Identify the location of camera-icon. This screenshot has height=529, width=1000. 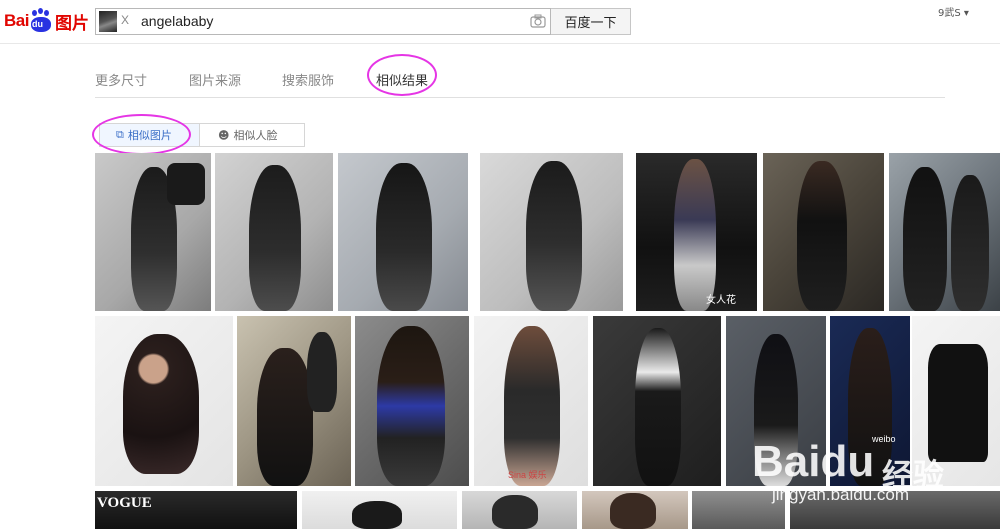
(538, 21).